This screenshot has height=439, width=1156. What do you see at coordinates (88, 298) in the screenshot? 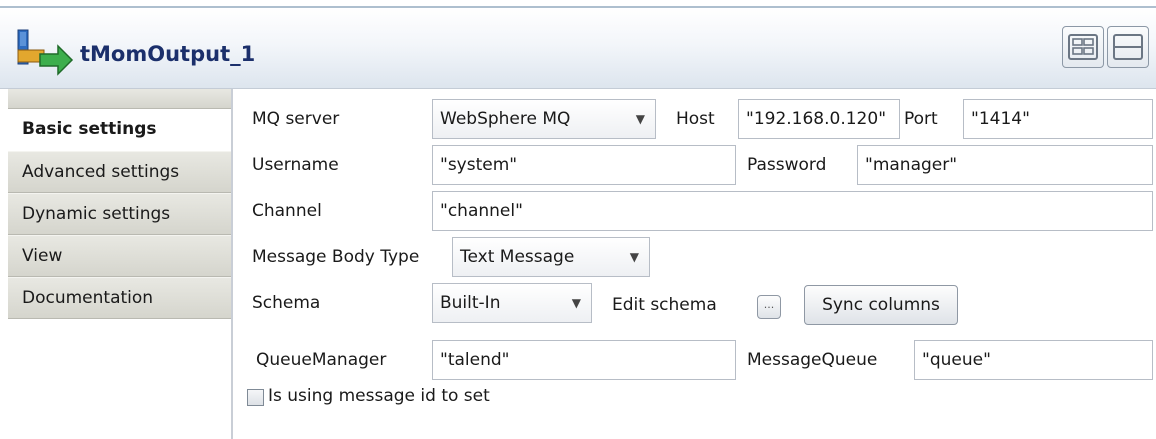
I see `tab-label: Documentation` at bounding box center [88, 298].